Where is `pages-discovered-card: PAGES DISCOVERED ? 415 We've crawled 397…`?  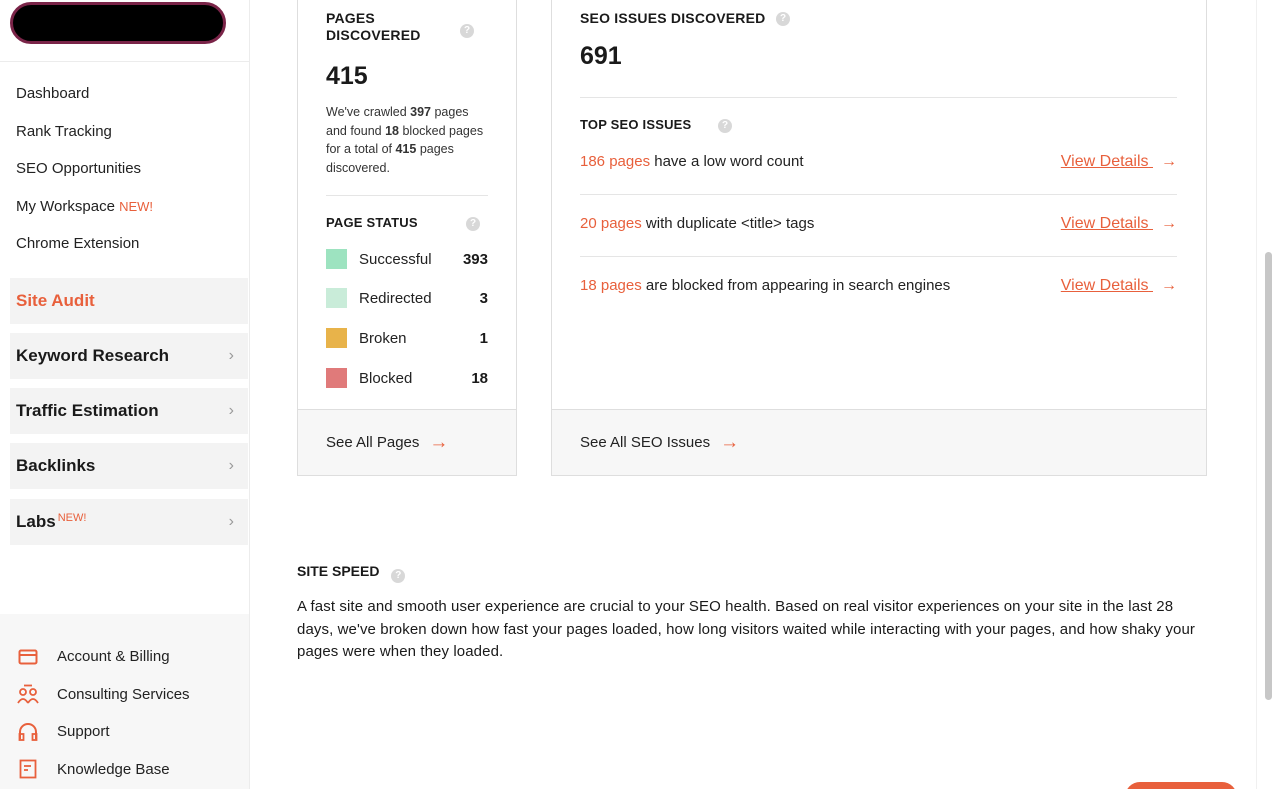
pages-discovered-card: PAGES DISCOVERED ? 415 We've crawled 397… is located at coordinates (407, 238).